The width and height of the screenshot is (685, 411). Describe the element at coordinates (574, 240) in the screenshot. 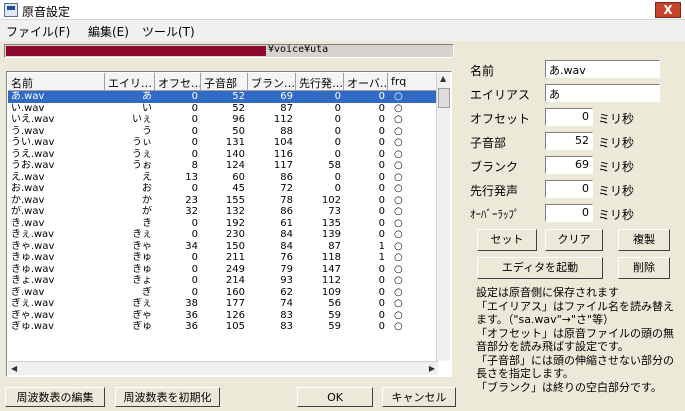

I see `clear-button: クリア` at that location.